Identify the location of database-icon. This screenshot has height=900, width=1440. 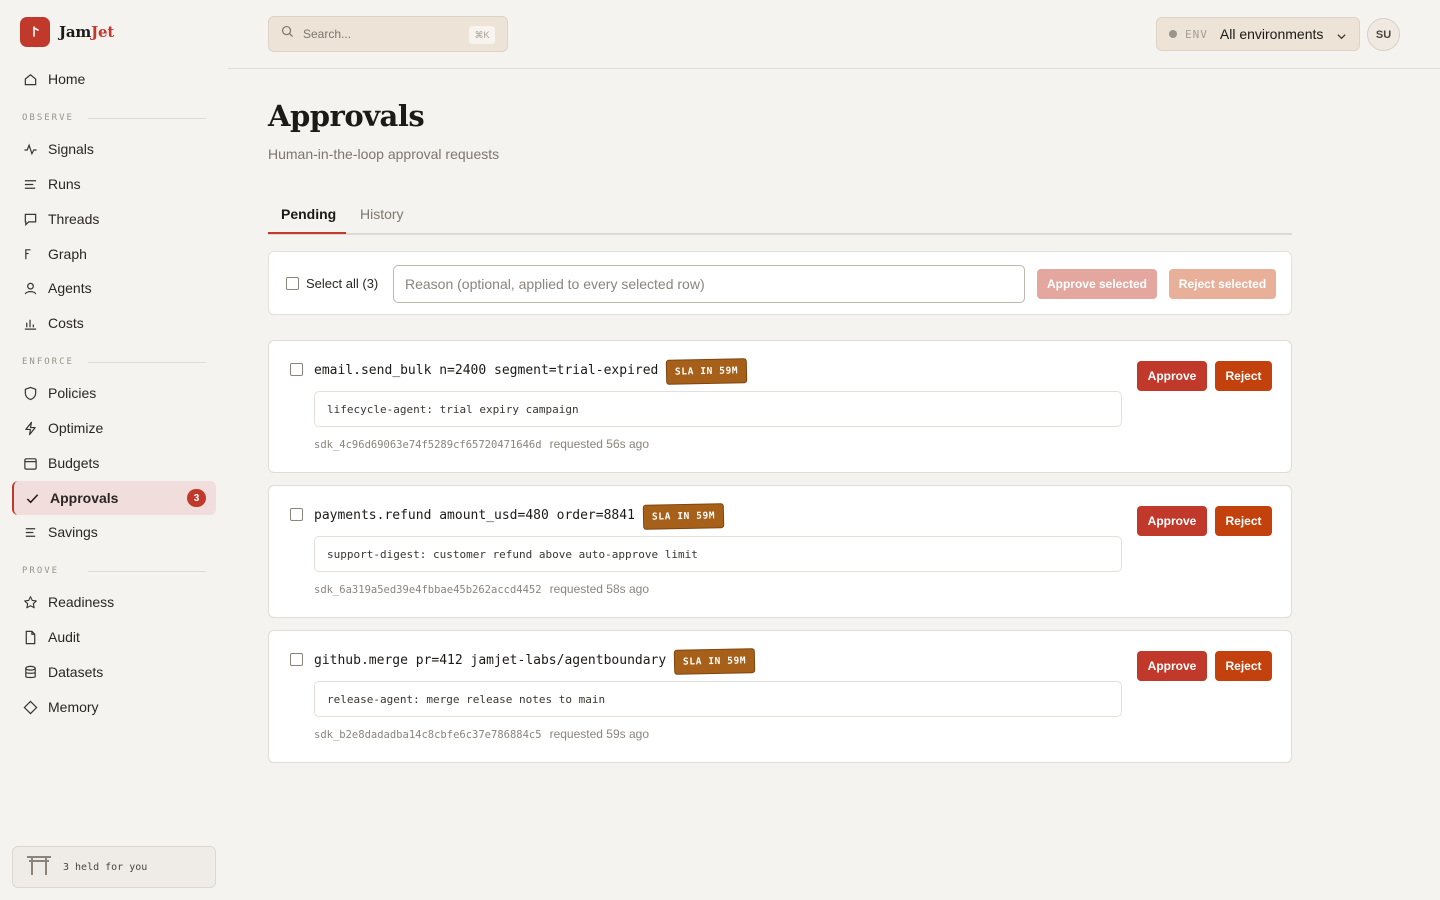
(30, 672).